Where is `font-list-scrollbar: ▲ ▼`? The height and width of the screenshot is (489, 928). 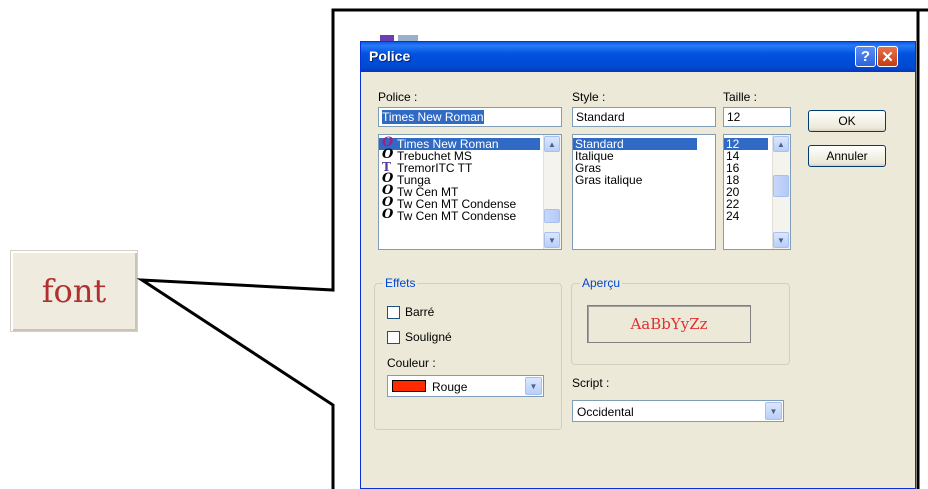
font-list-scrollbar: ▲ ▼ is located at coordinates (552, 192).